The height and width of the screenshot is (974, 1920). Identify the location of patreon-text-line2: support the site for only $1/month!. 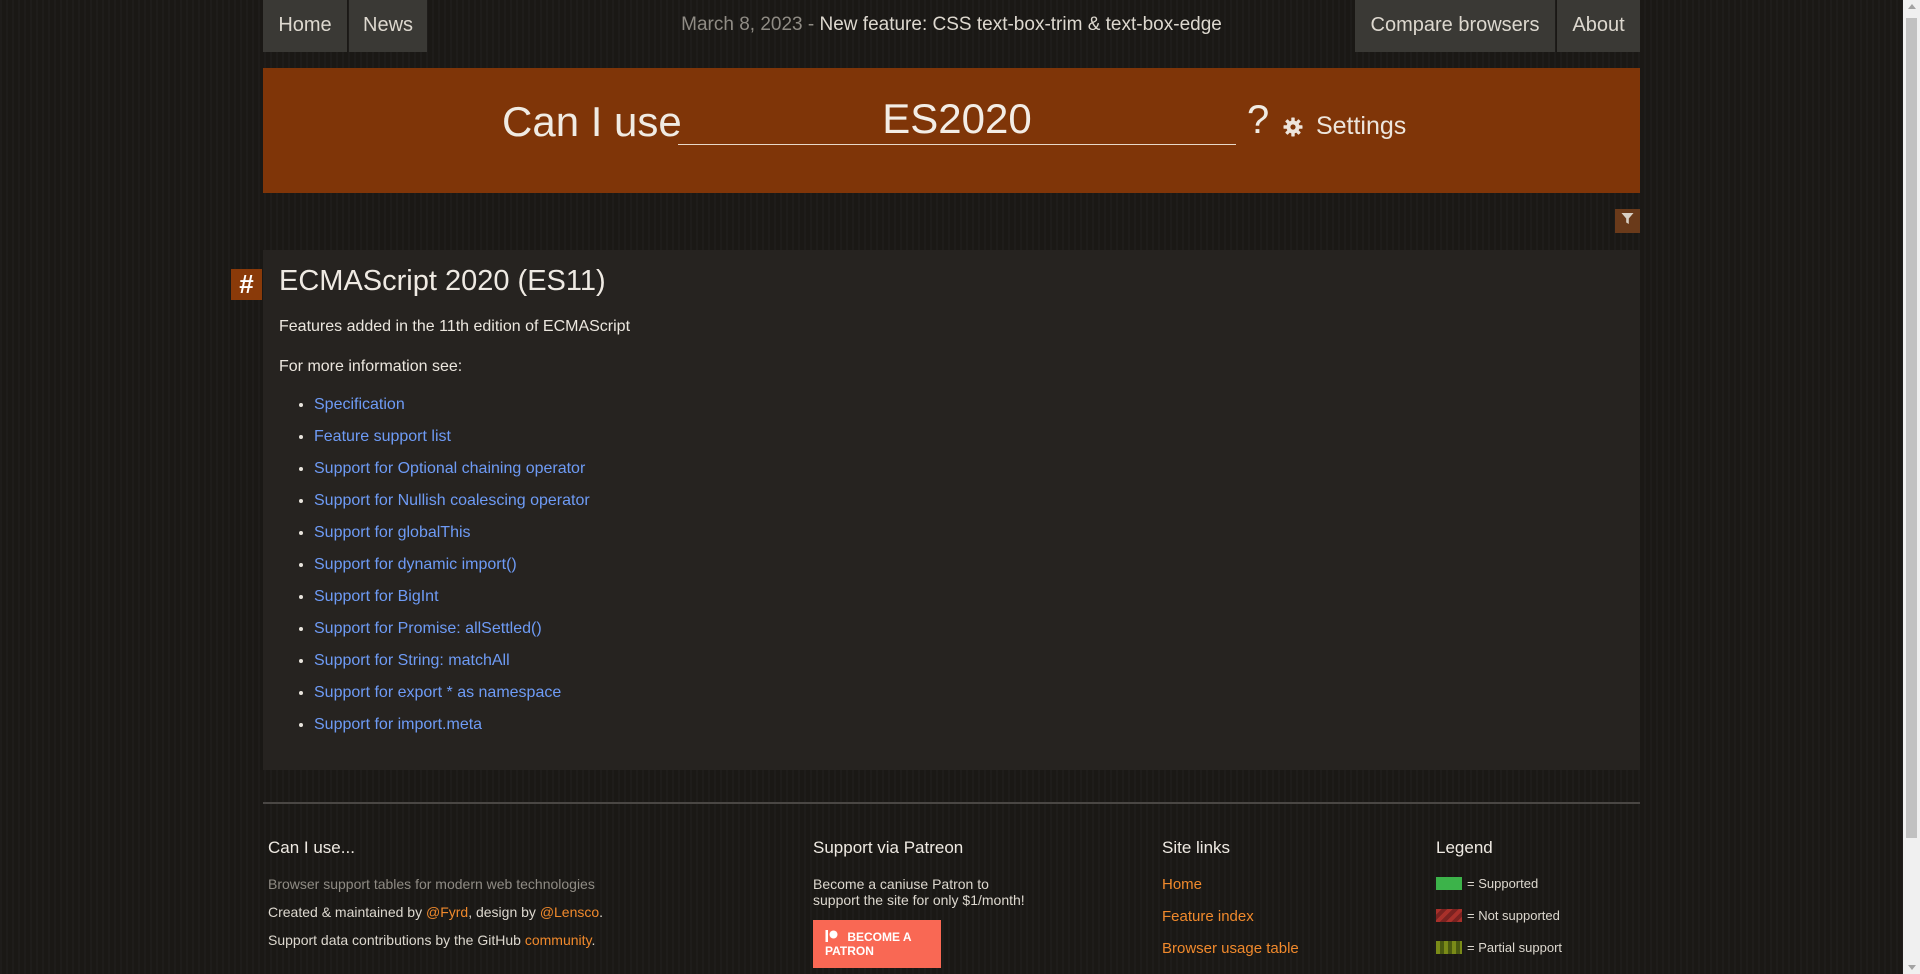
(919, 900).